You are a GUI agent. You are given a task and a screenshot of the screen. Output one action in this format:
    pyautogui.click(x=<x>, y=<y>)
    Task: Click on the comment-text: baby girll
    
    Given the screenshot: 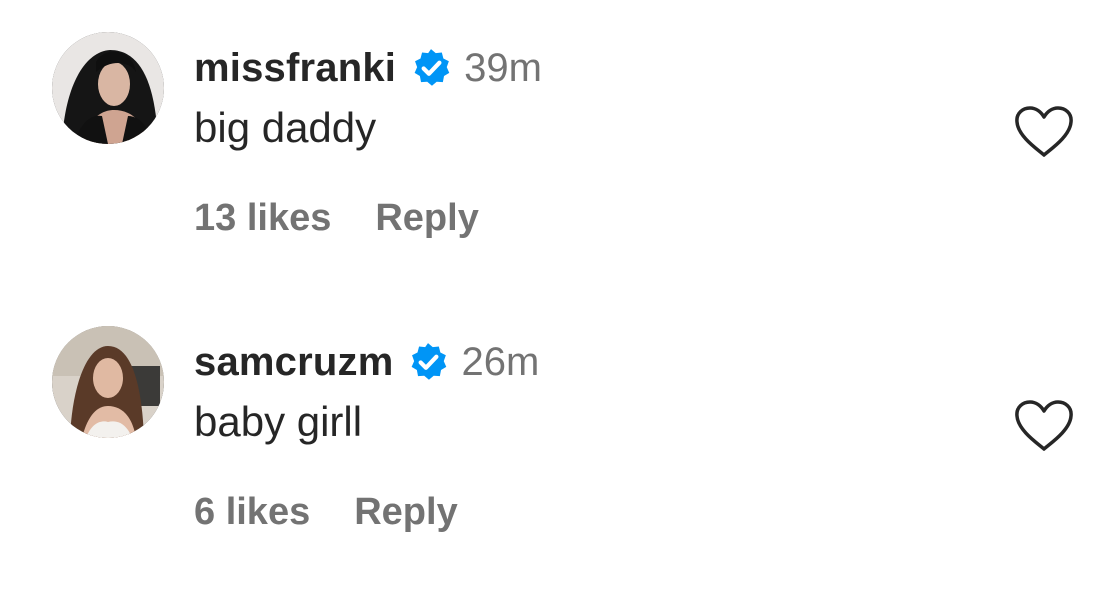 What is the action you would take?
    pyautogui.click(x=278, y=421)
    